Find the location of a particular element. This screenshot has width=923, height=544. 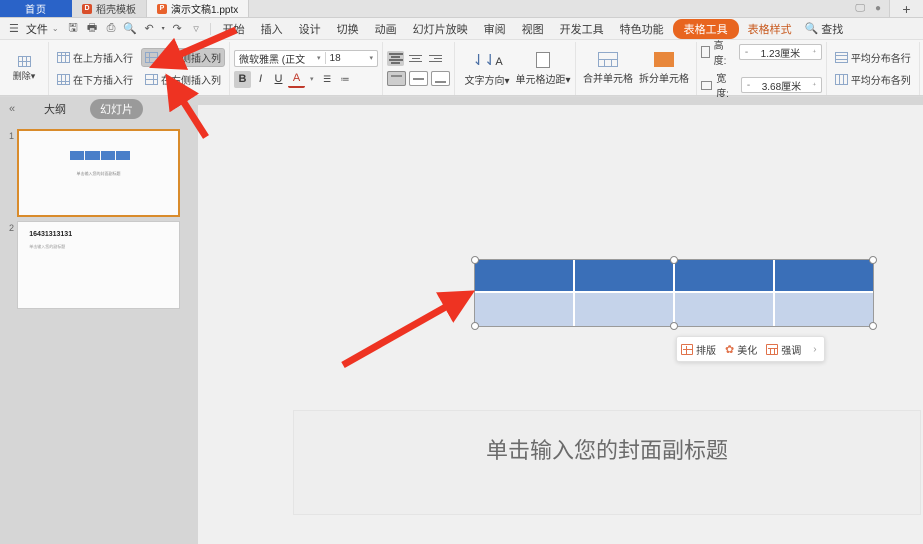

text-direction-button: ⇃⇃A 文字方向▾ is located at coordinates (487, 69).